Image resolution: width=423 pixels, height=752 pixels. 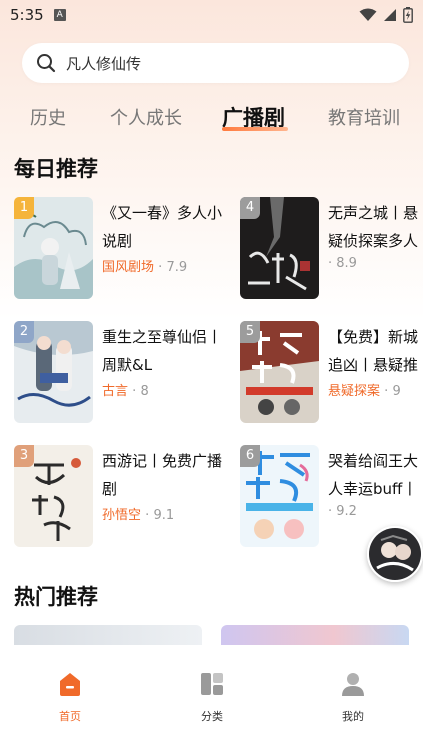 I want to click on search-icon, so click(x=46, y=63).